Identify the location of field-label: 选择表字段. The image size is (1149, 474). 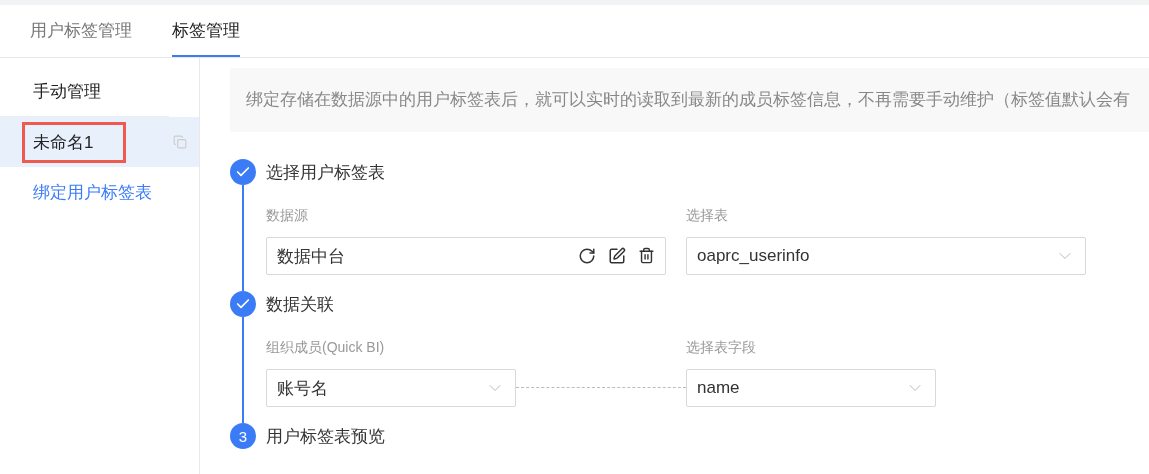
(721, 348).